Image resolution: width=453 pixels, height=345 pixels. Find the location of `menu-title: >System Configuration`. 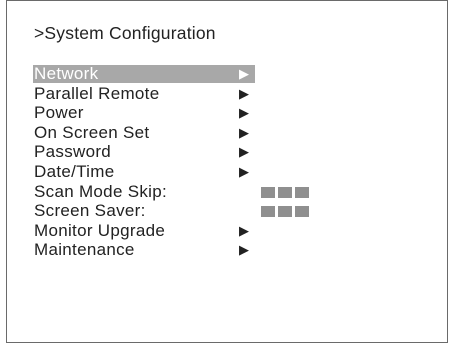

menu-title: >System Configuration is located at coordinates (125, 33).